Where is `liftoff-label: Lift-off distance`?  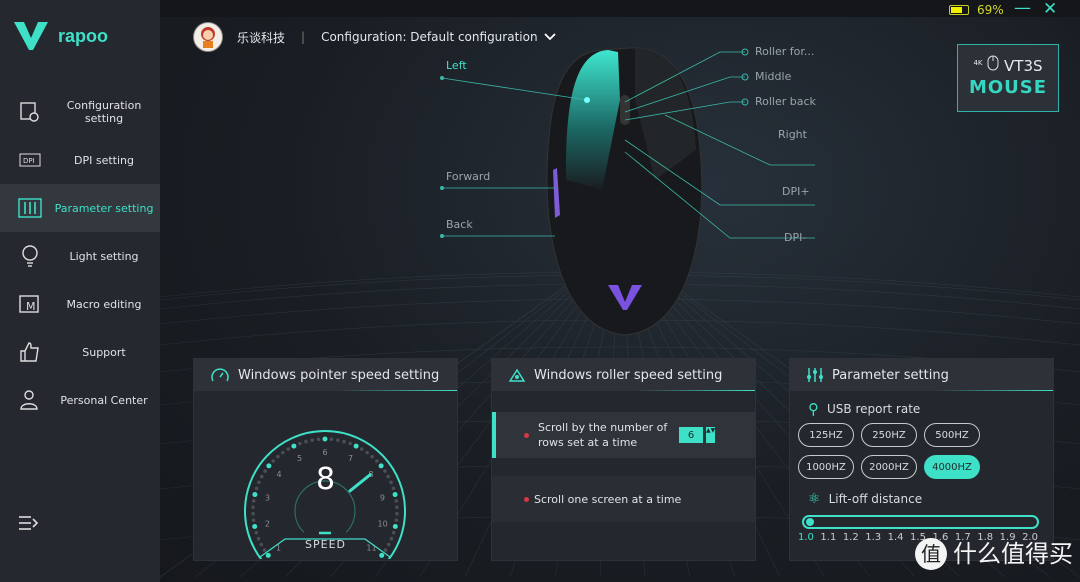 liftoff-label: Lift-off distance is located at coordinates (875, 499).